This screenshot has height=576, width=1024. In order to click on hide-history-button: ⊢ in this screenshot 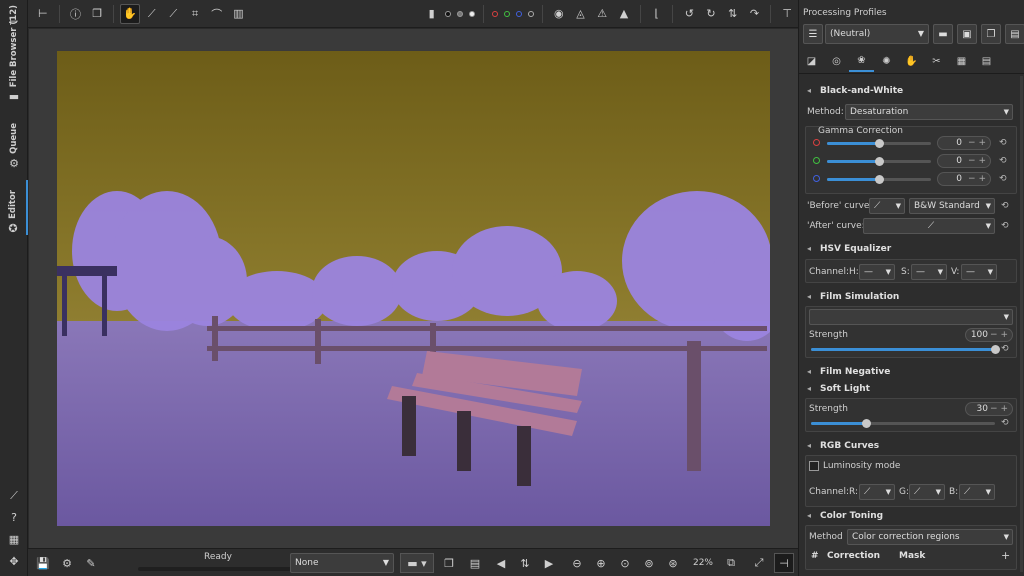, I will do `click(43, 14)`.